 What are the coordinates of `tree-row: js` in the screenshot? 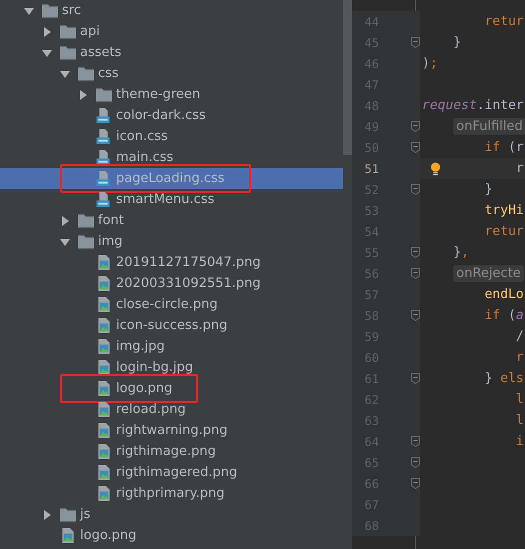 It's located at (171, 514).